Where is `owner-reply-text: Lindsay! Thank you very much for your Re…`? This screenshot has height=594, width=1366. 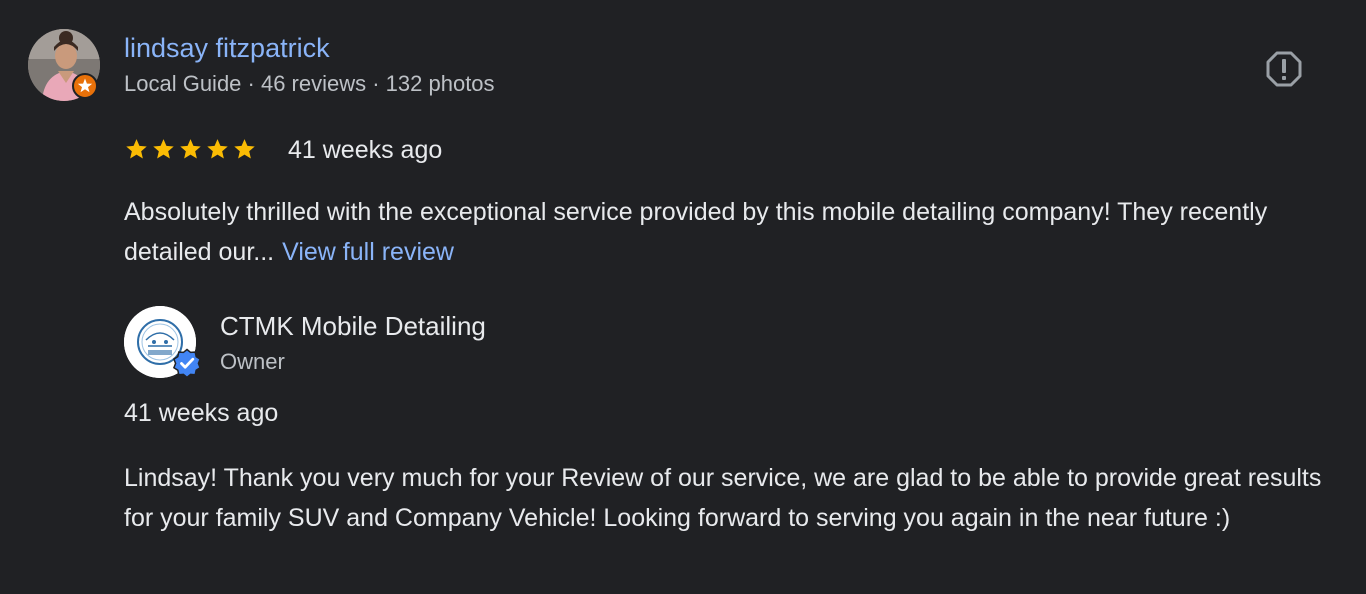 owner-reply-text: Lindsay! Thank you very much for your Re… is located at coordinates (723, 498).